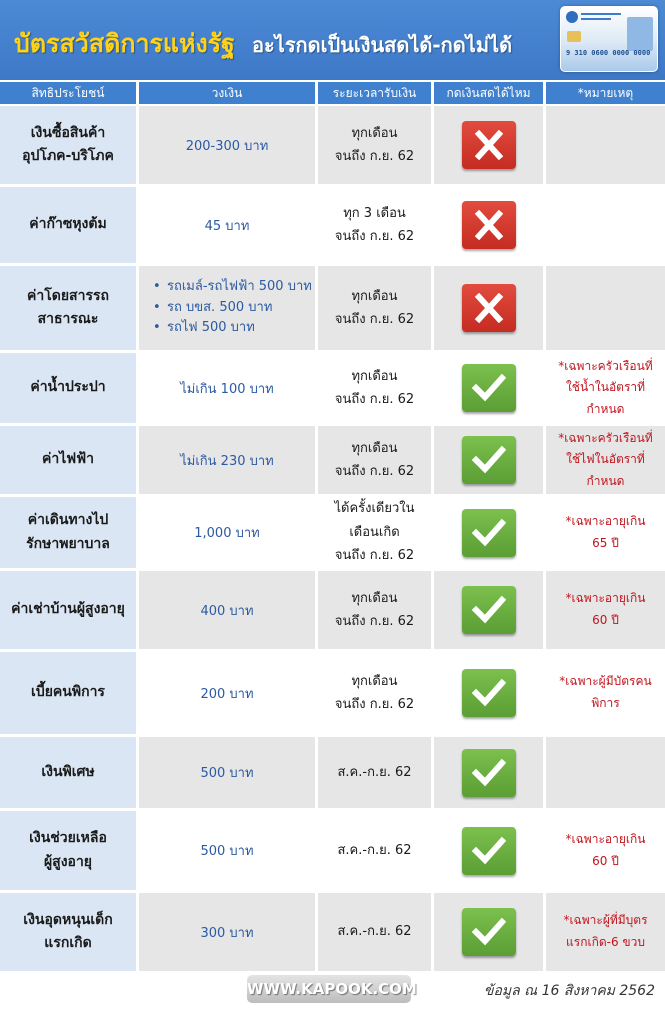  What do you see at coordinates (569, 991) in the screenshot?
I see `data-date: ข้อมูล ณ 16 สิงหาคม 2562` at bounding box center [569, 991].